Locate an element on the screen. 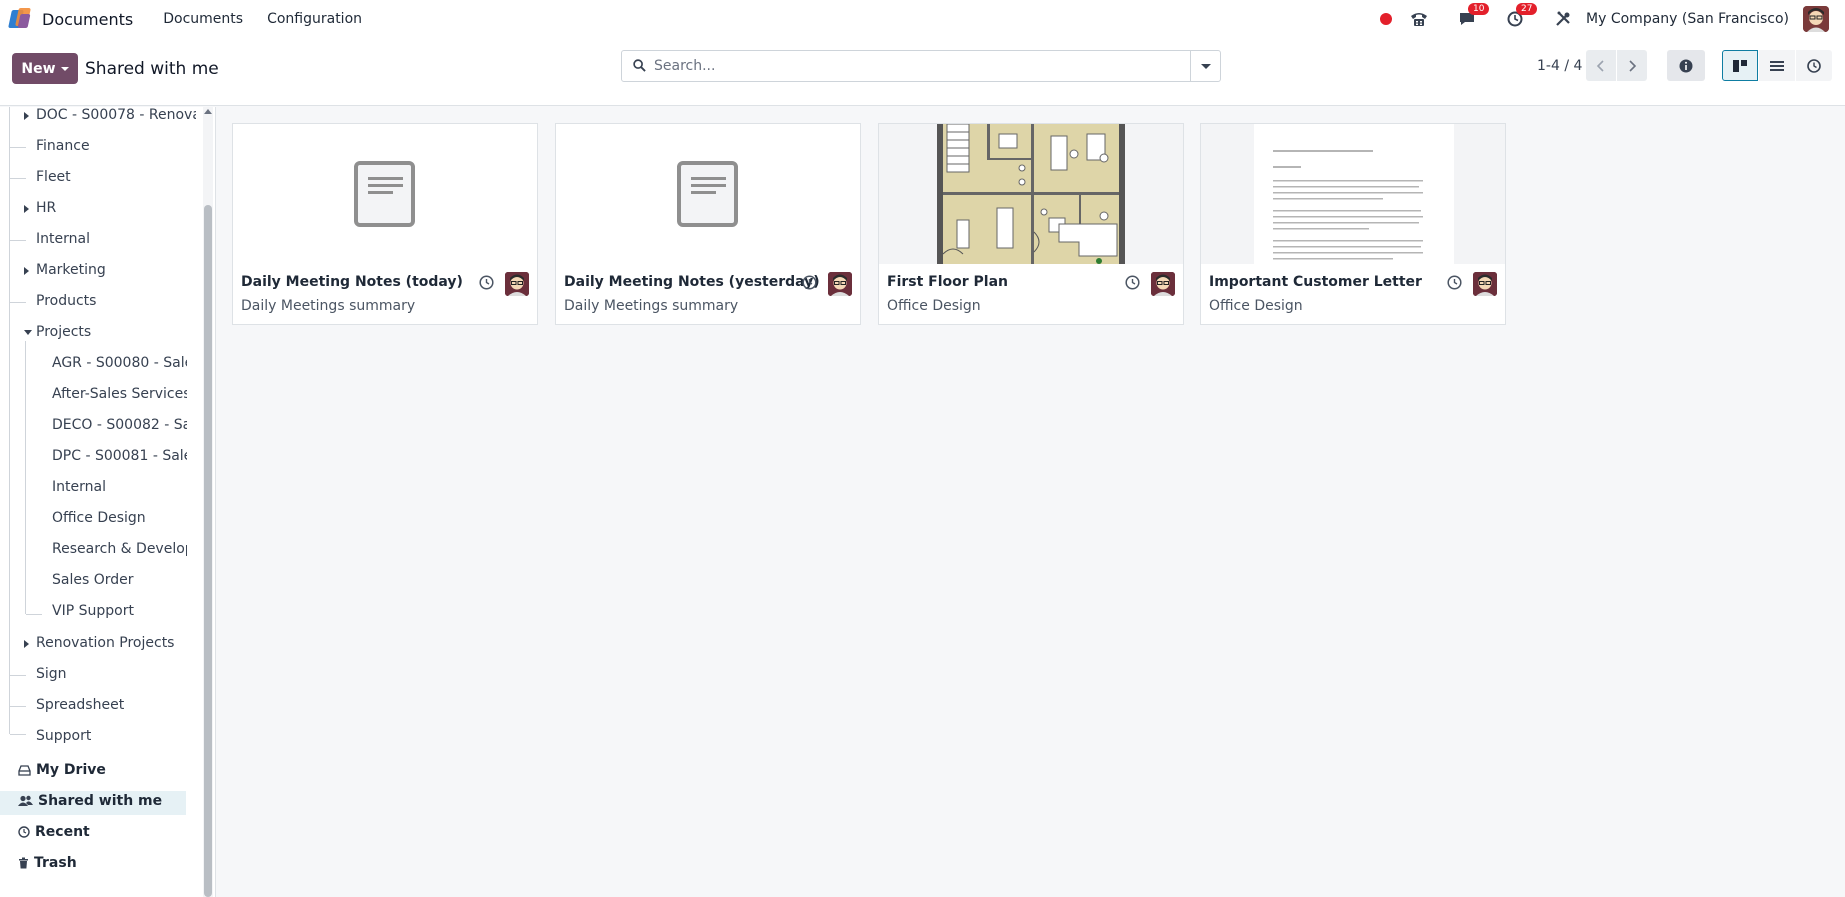 The width and height of the screenshot is (1845, 897). trash-icon is located at coordinates (23, 863).